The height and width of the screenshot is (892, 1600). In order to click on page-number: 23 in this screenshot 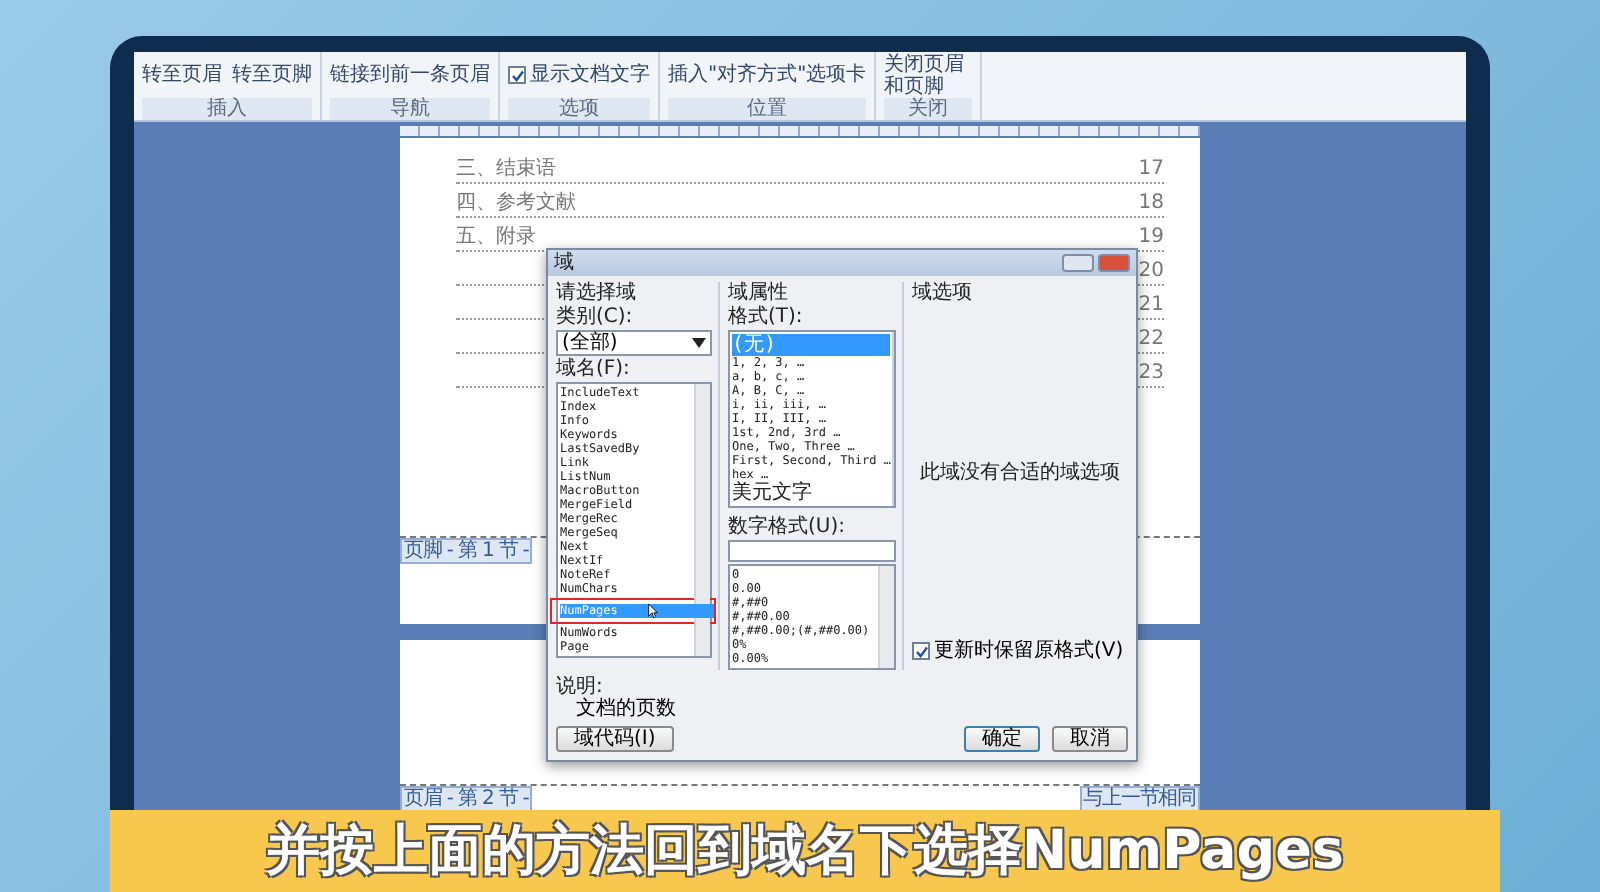, I will do `click(1151, 374)`.